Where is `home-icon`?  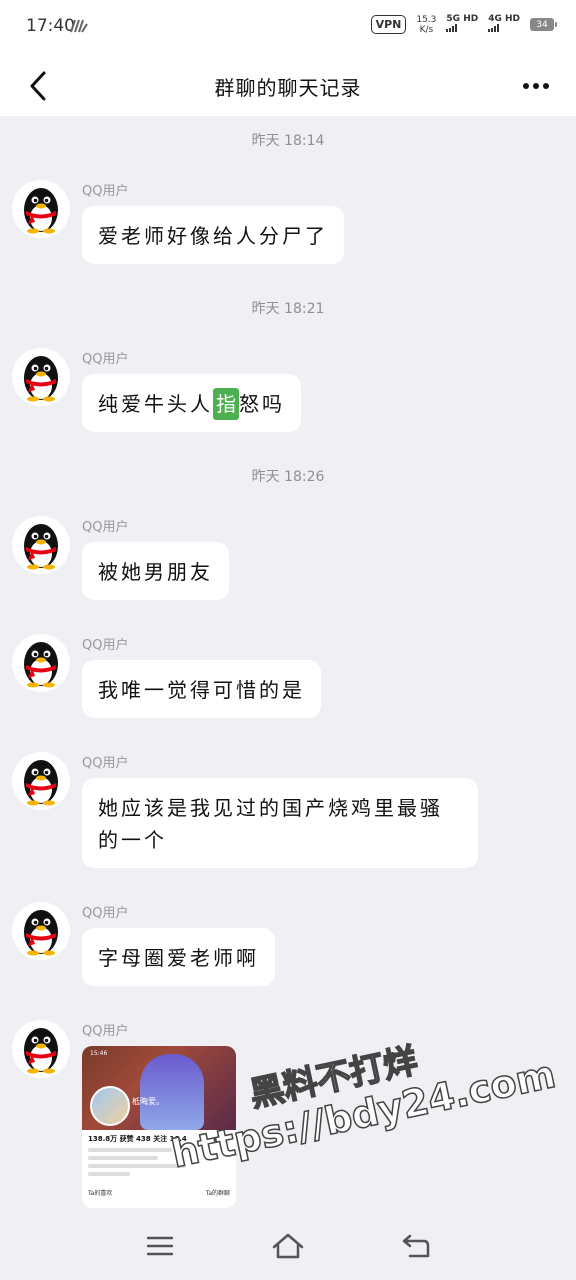 home-icon is located at coordinates (288, 1246).